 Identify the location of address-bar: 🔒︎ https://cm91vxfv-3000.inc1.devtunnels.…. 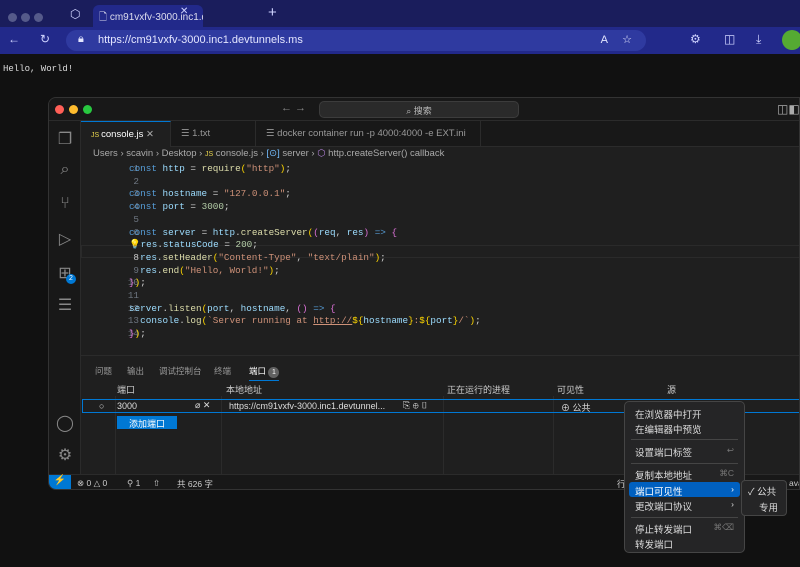
(356, 40).